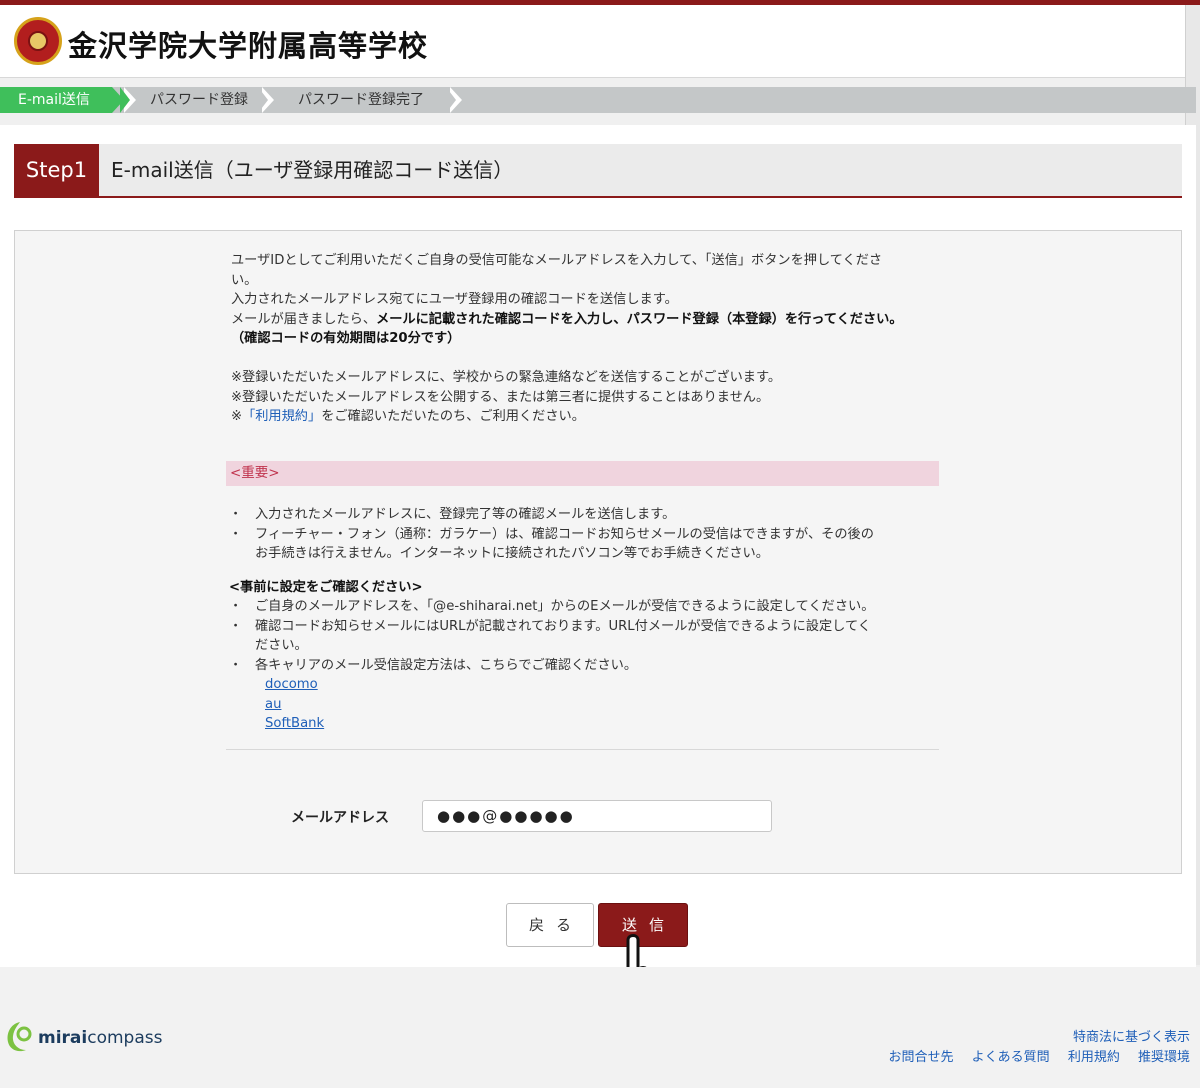 This screenshot has width=1200, height=1088. I want to click on step-number: Step1, so click(56, 170).